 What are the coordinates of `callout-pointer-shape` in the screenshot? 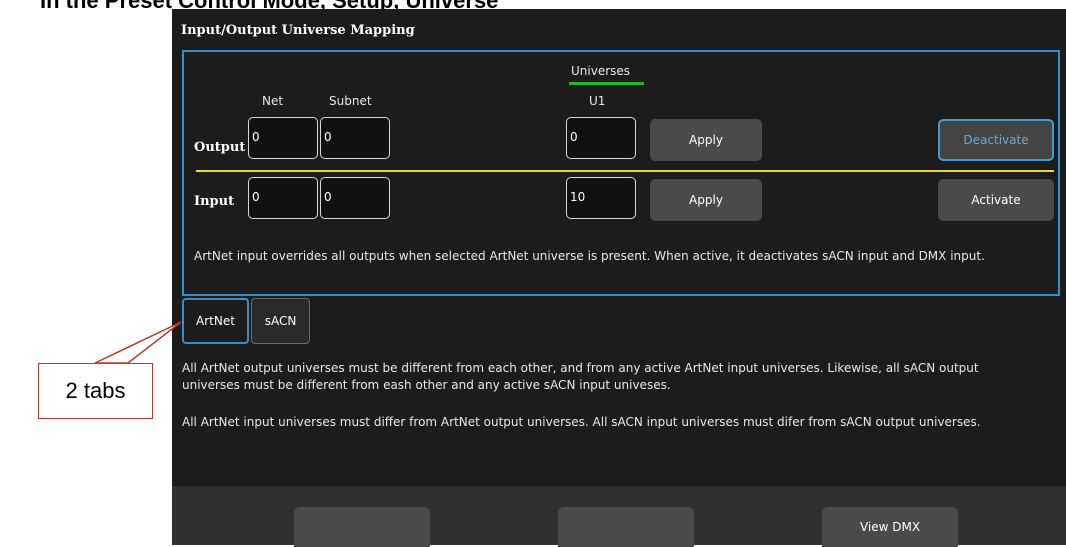 It's located at (138, 342).